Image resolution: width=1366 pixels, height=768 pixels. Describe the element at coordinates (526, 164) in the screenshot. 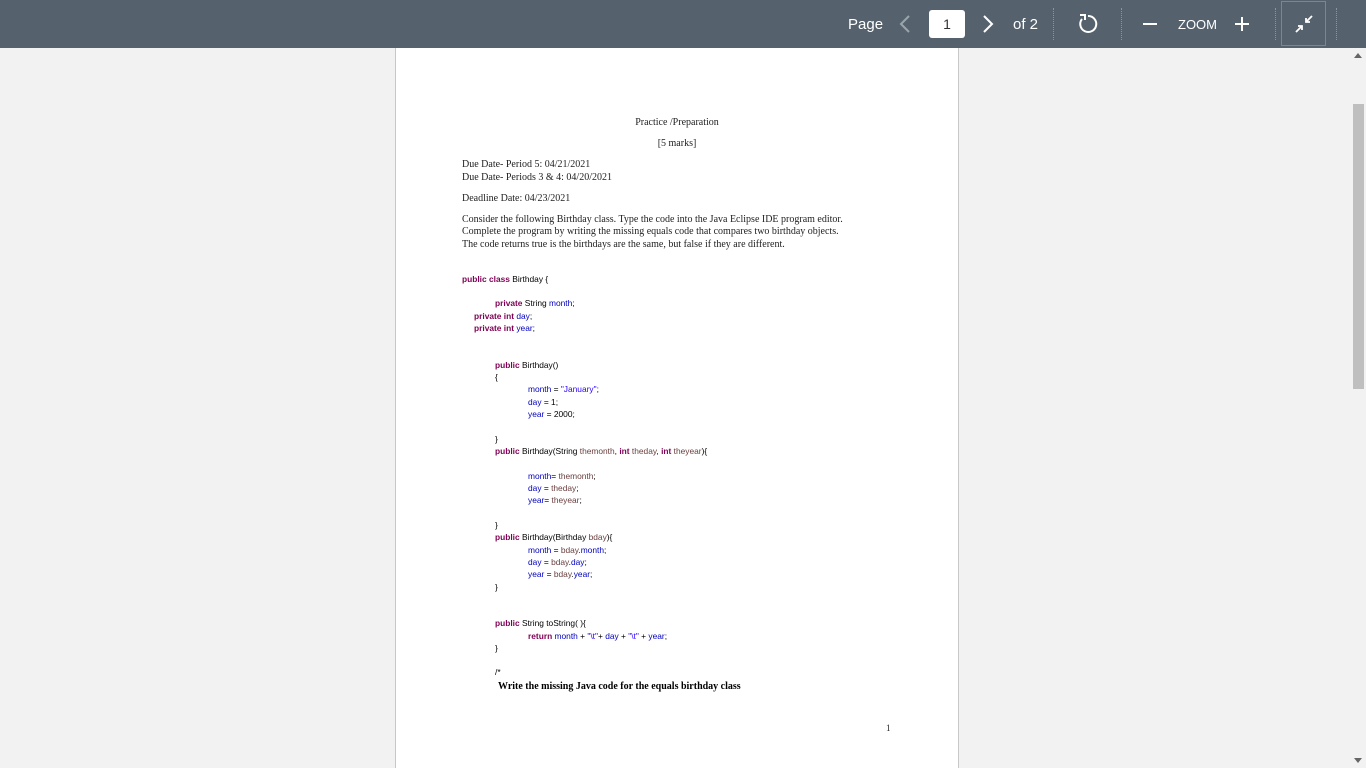

I see `due-date-line: Due Date- Period 5: 04/21/2021` at that location.